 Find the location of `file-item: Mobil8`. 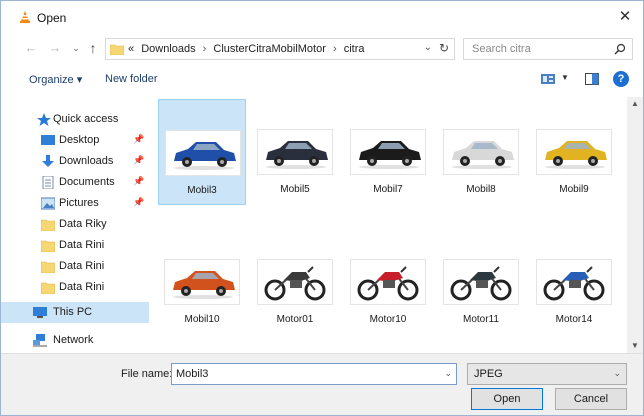

file-item: Mobil8 is located at coordinates (481, 152).